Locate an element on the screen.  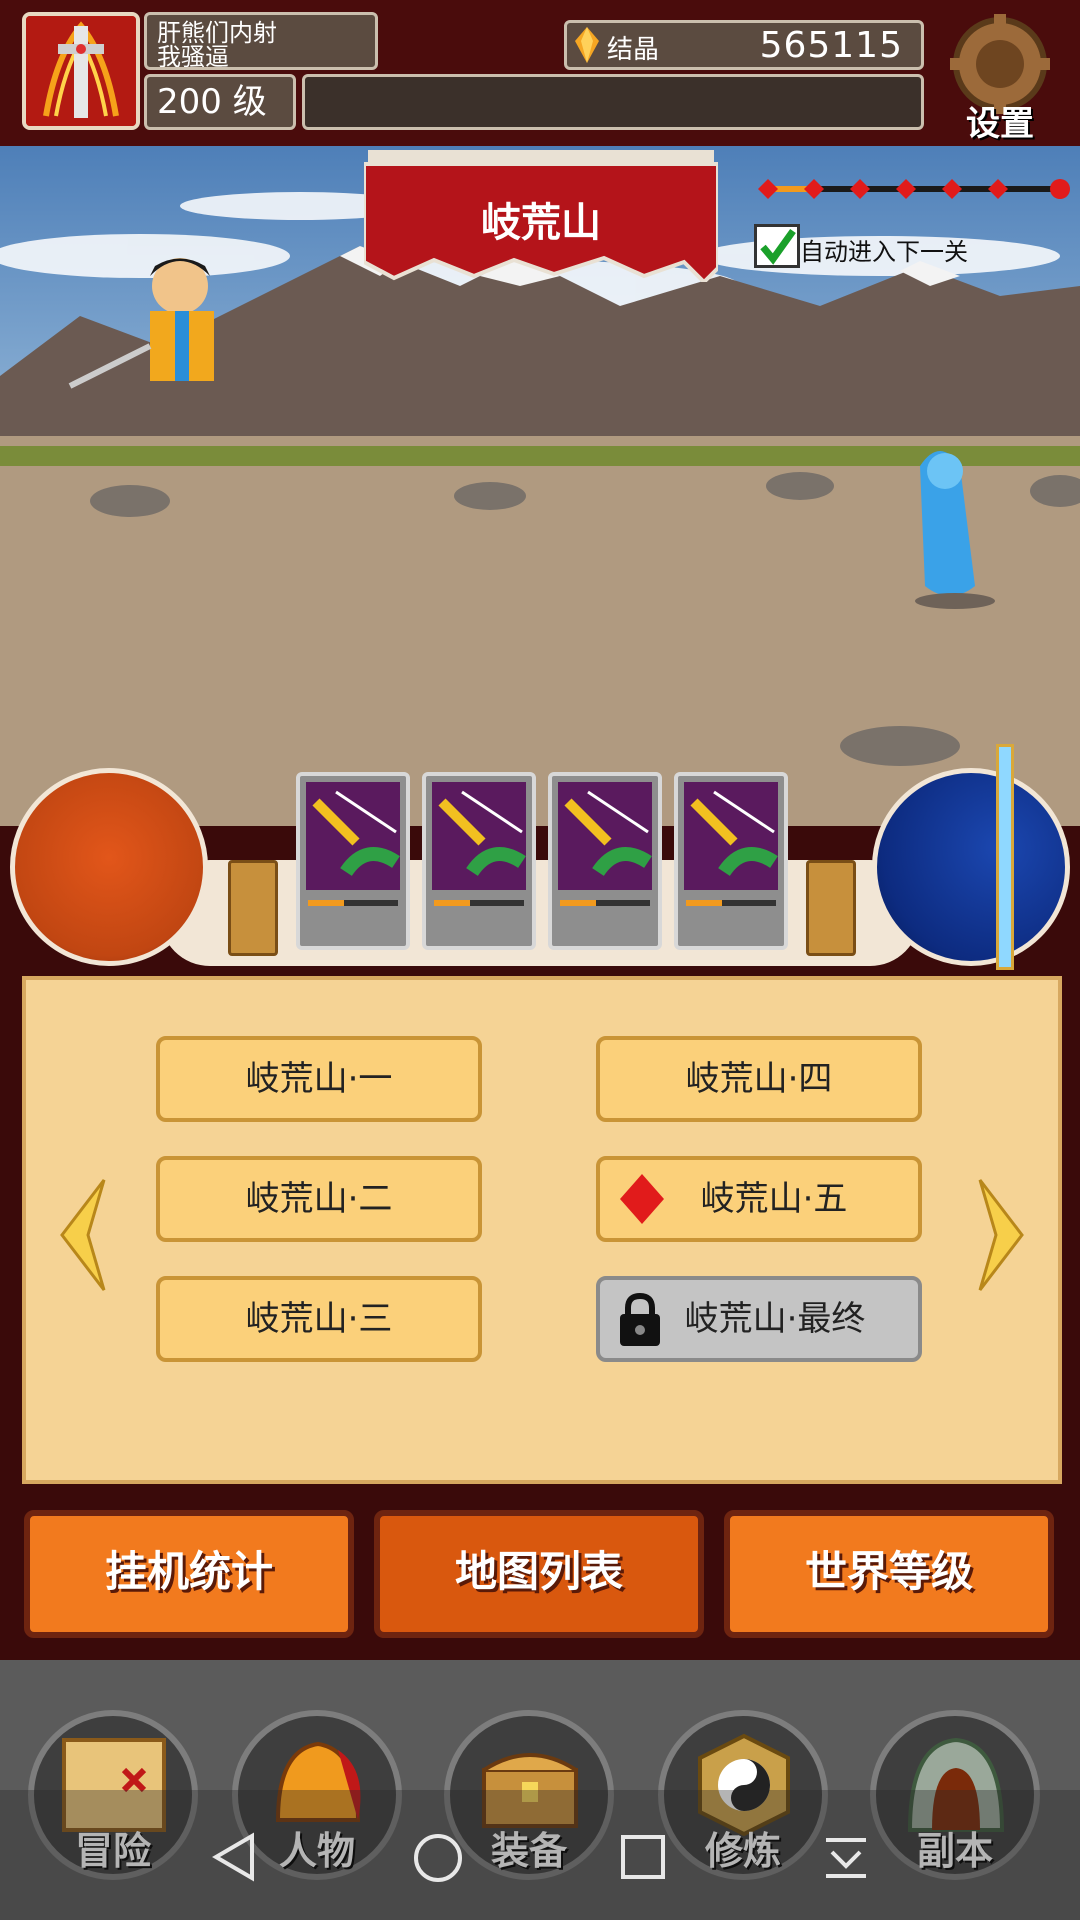
stage-progress-track is located at coordinates (914, 189).